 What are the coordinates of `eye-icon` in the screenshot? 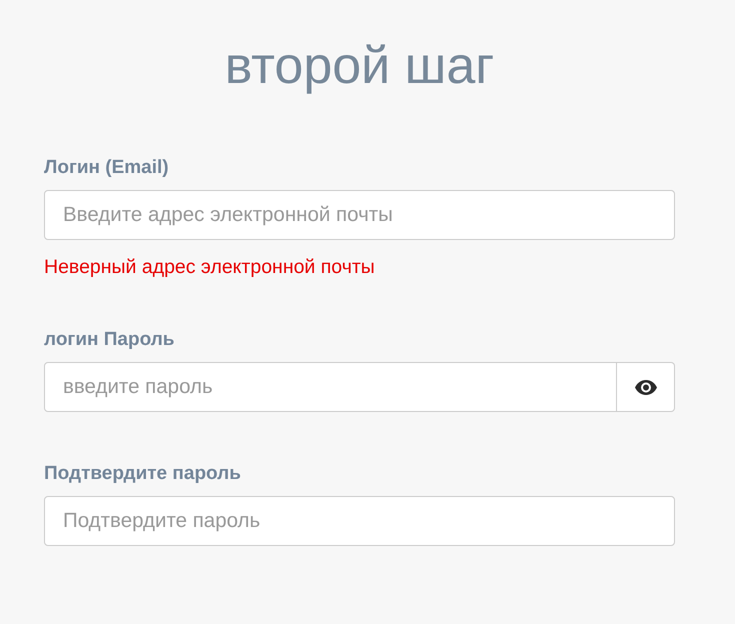 It's located at (645, 387).